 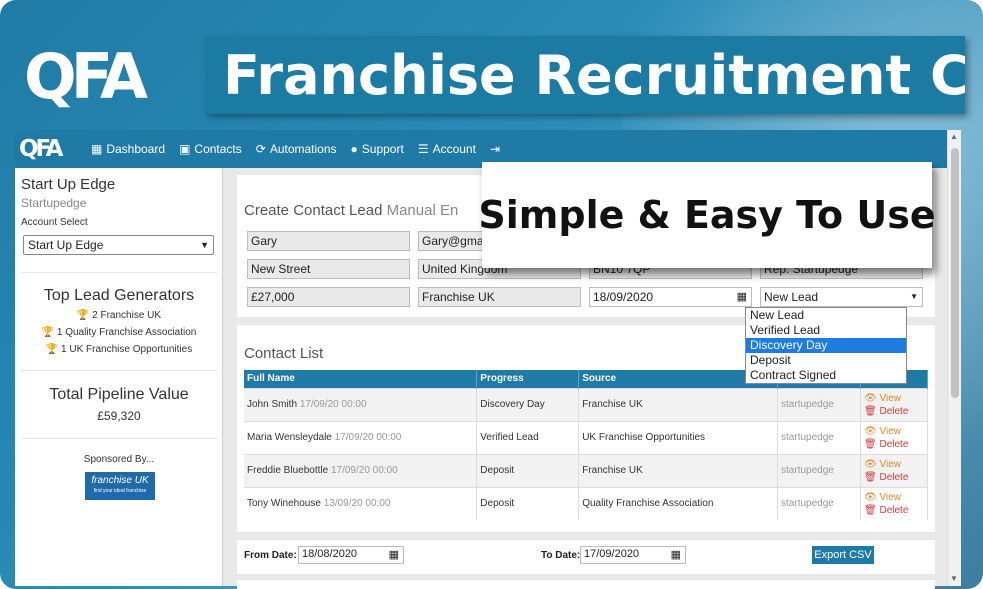 I want to click on status-option: Contract Signed, so click(x=826, y=375).